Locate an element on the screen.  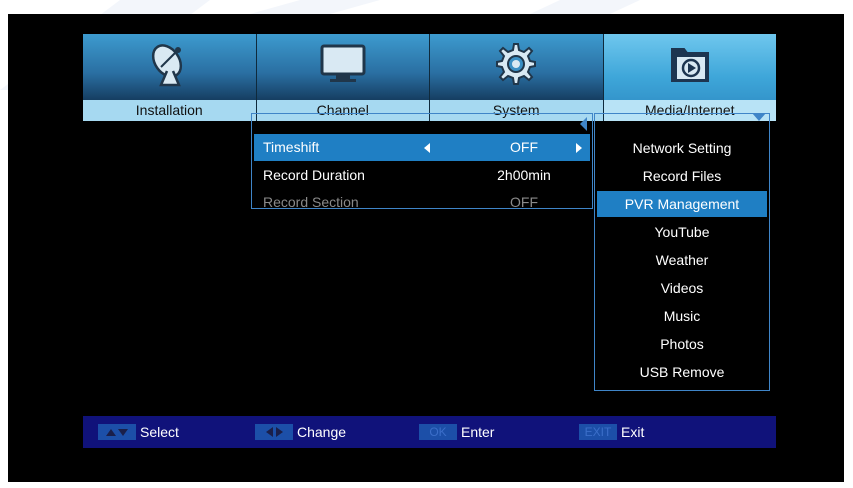
tab-media-internet: Media/Internet is located at coordinates (689, 77).